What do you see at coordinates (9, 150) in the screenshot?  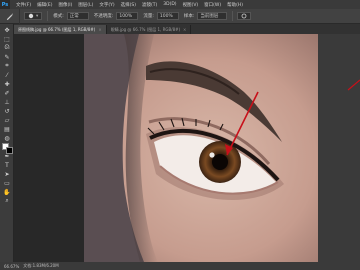 I see `background-color-swatch` at bounding box center [9, 150].